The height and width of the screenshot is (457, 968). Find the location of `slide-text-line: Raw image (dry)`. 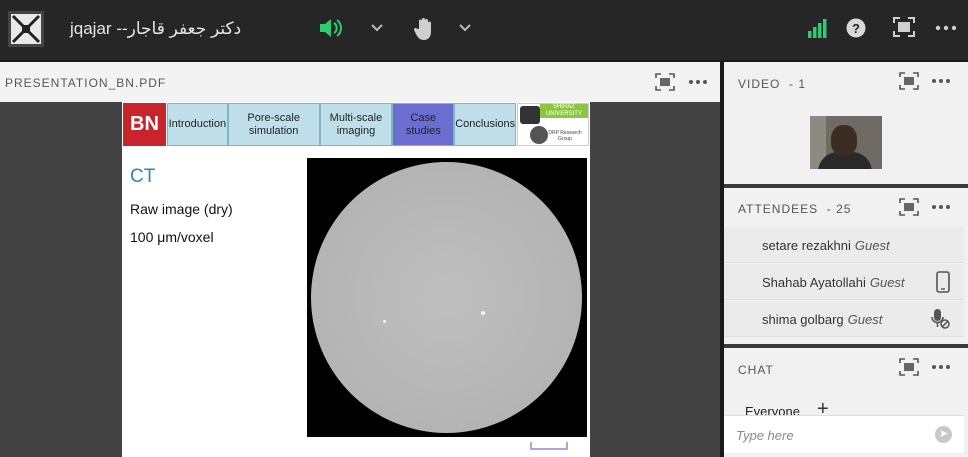

slide-text-line: Raw image (dry) is located at coordinates (181, 209).